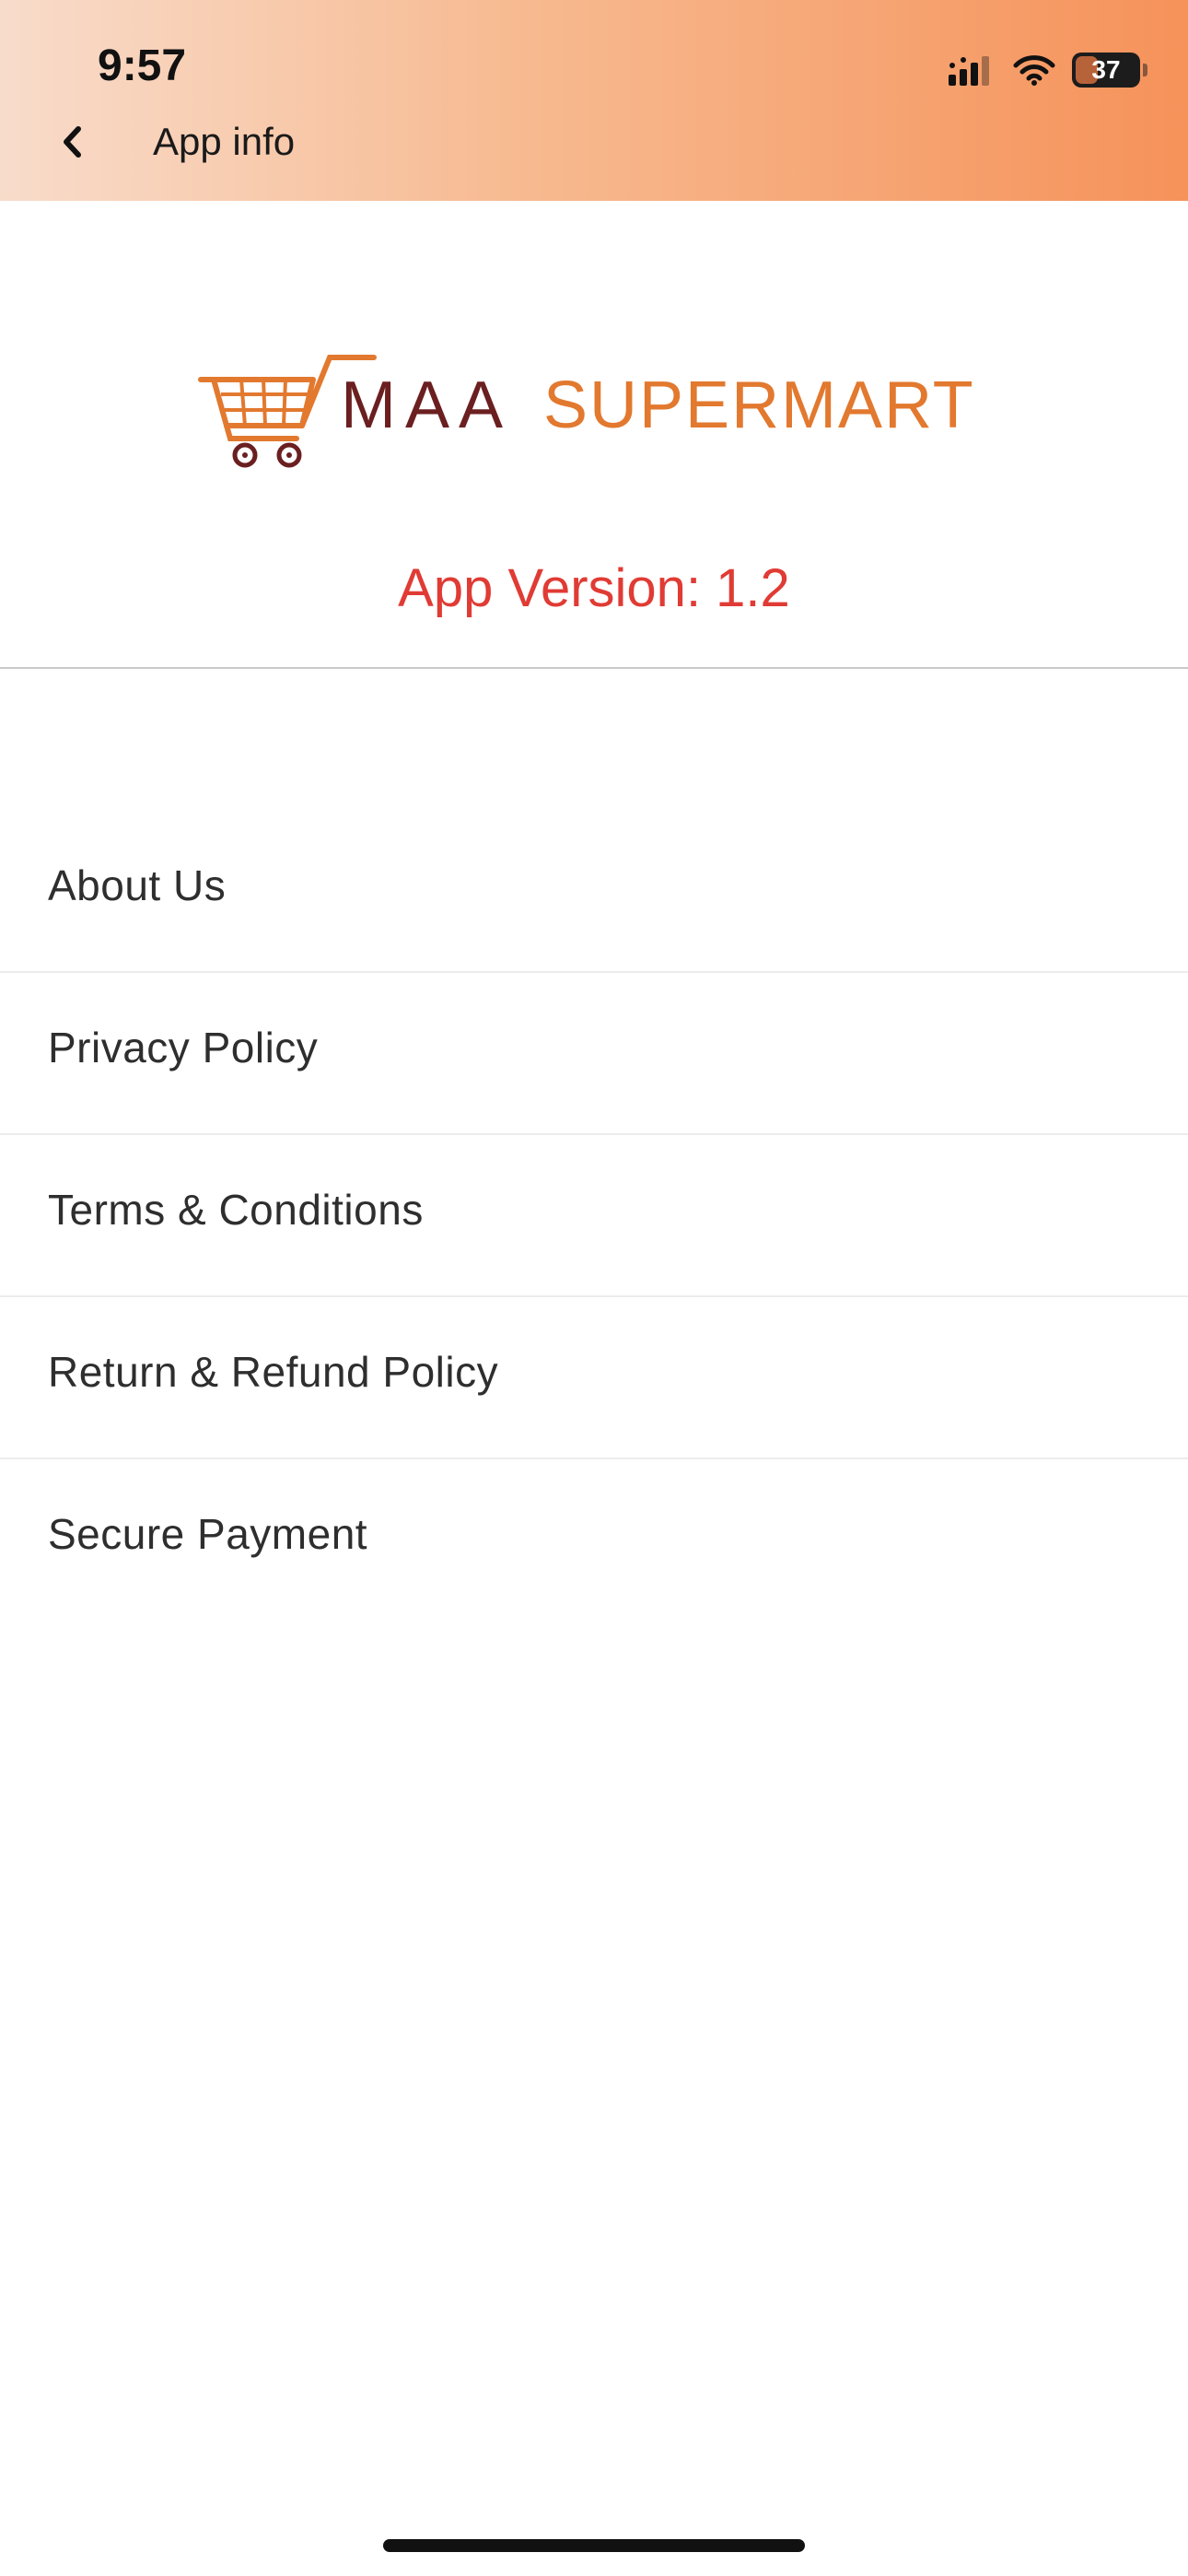 This screenshot has height=2576, width=1188. What do you see at coordinates (427, 405) in the screenshot?
I see `brand-name-first: MAA` at bounding box center [427, 405].